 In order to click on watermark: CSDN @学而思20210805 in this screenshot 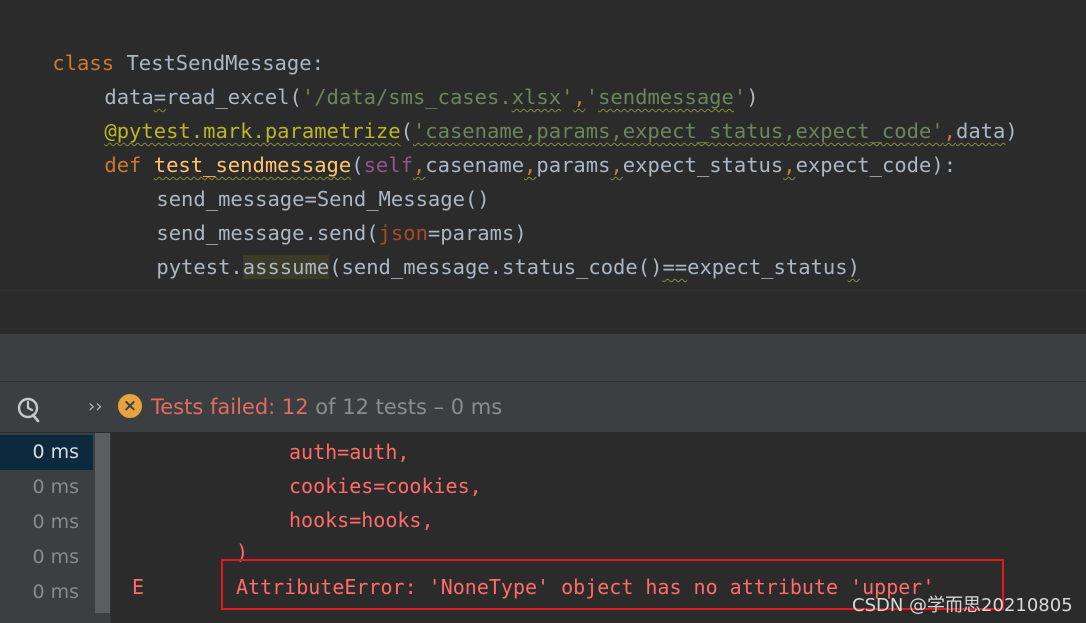, I will do `click(962, 605)`.